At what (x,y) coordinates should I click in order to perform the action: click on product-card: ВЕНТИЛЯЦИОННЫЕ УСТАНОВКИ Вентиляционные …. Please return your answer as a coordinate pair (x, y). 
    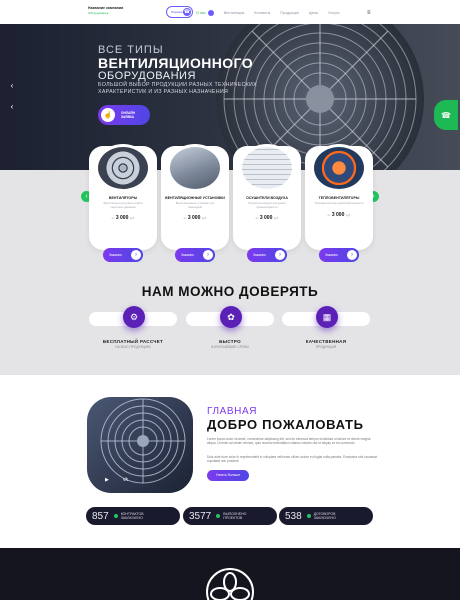
    Looking at the image, I should click on (195, 203).